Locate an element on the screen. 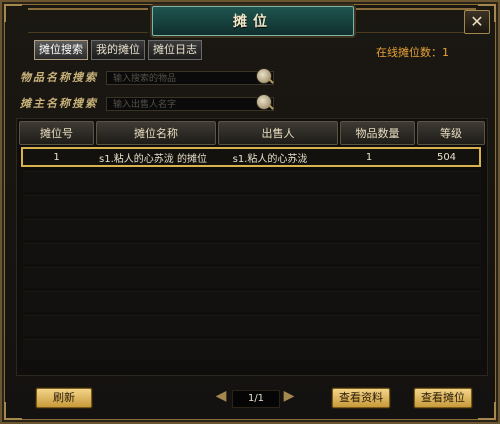 The height and width of the screenshot is (424, 500). column-header-stall-no: 摊位号 is located at coordinates (56, 133).